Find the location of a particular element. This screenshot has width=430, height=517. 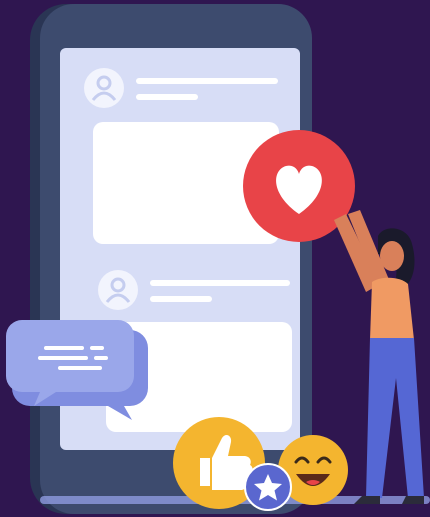

star-badge is located at coordinates (268, 487).